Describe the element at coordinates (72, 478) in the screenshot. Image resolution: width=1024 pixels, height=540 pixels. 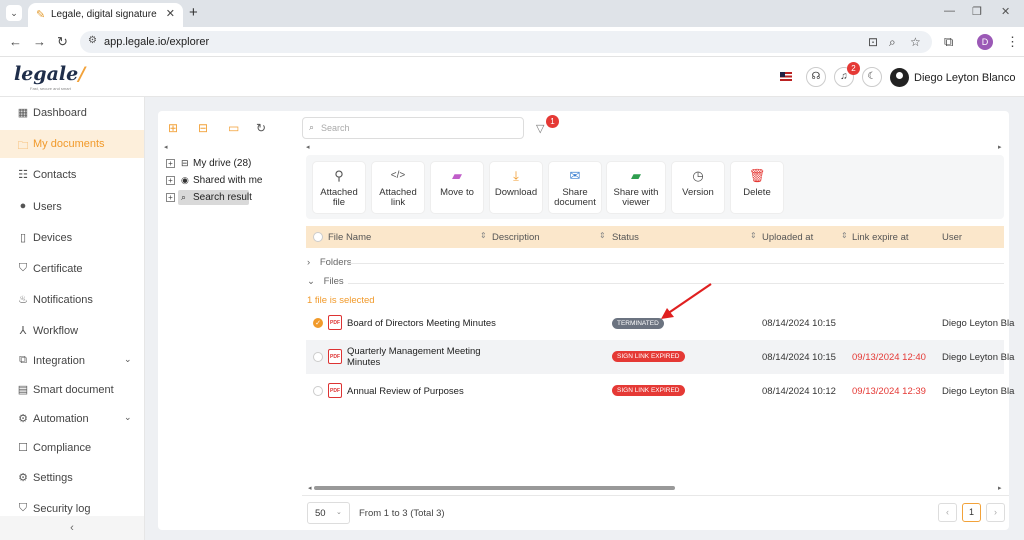
I see `sidebar-item-settings: ⚙ Settings` at that location.